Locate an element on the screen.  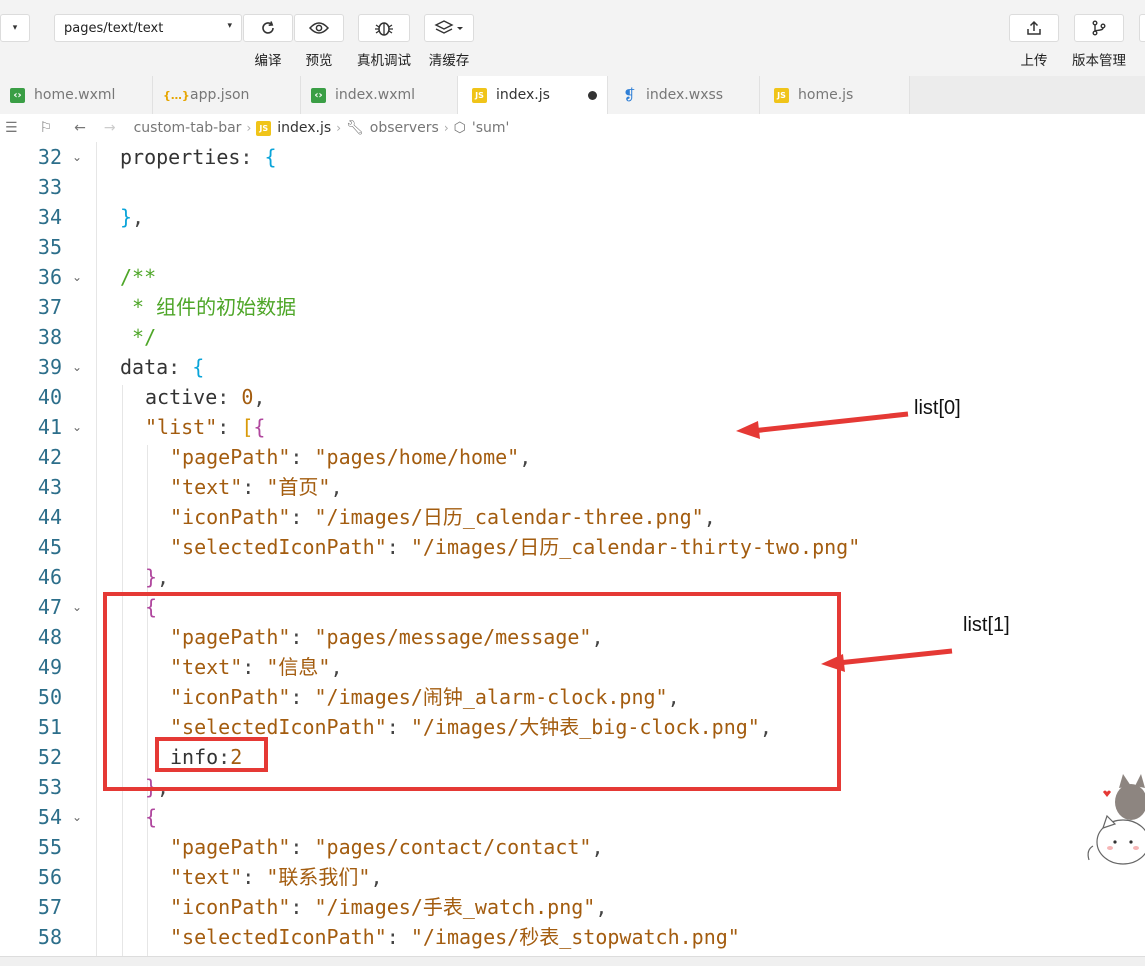
status-bar is located at coordinates (572, 961).